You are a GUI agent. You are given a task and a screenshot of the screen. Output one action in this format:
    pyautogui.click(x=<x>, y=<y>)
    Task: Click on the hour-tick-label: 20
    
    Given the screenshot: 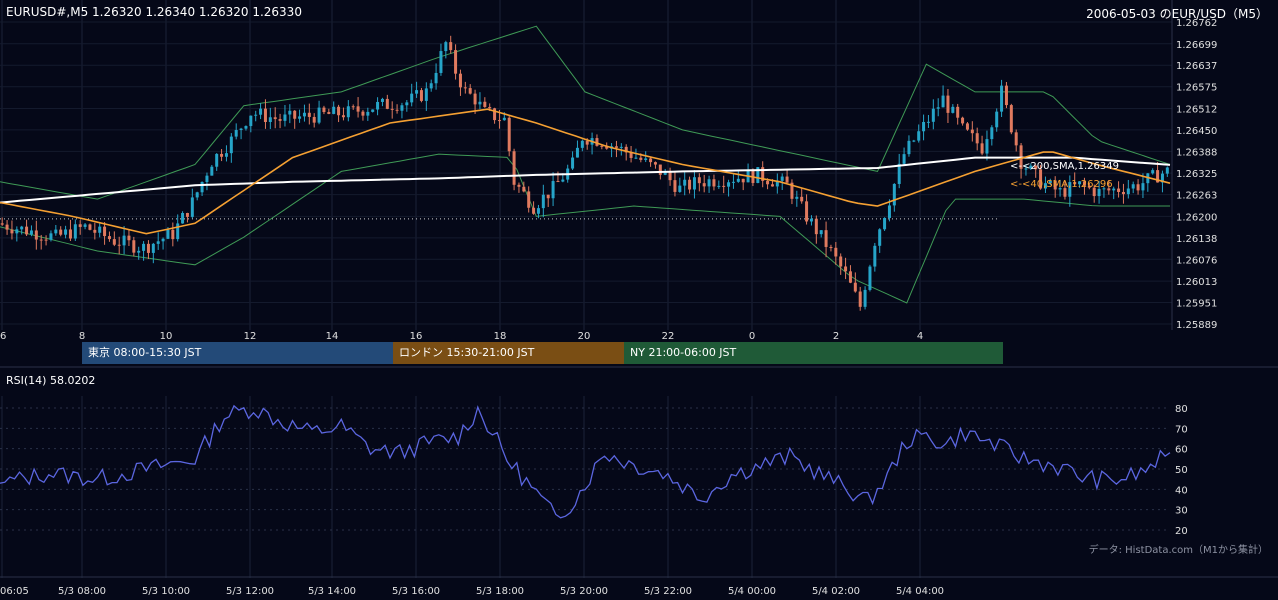 What is the action you would take?
    pyautogui.click(x=584, y=336)
    